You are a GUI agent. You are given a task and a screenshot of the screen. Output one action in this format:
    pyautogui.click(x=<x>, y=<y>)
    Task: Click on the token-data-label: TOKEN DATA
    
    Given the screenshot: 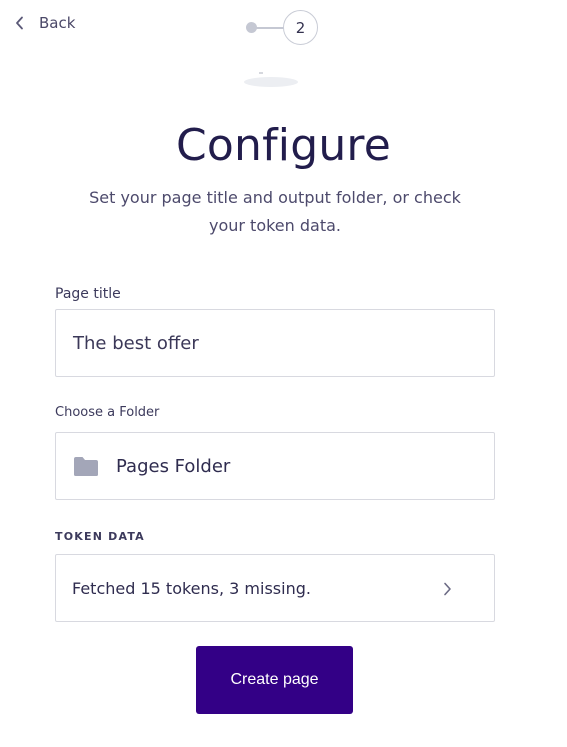 What is the action you would take?
    pyautogui.click(x=100, y=536)
    